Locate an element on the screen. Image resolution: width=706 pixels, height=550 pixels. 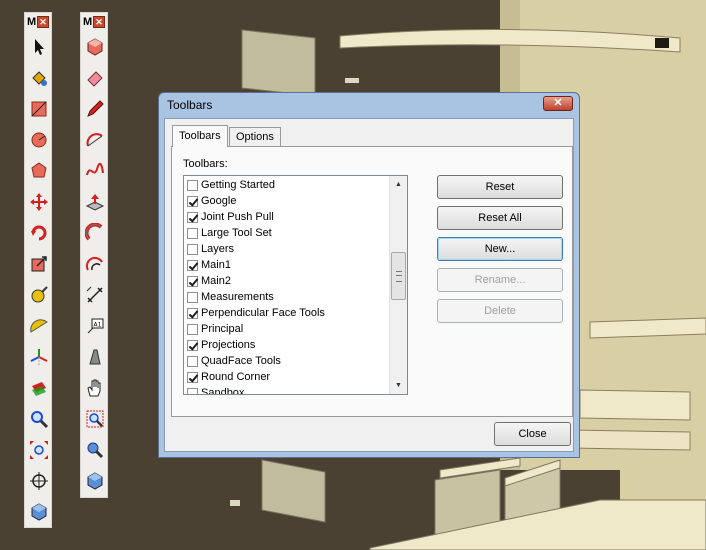
toolbar-item-label: Getting Started is located at coordinates (238, 185).